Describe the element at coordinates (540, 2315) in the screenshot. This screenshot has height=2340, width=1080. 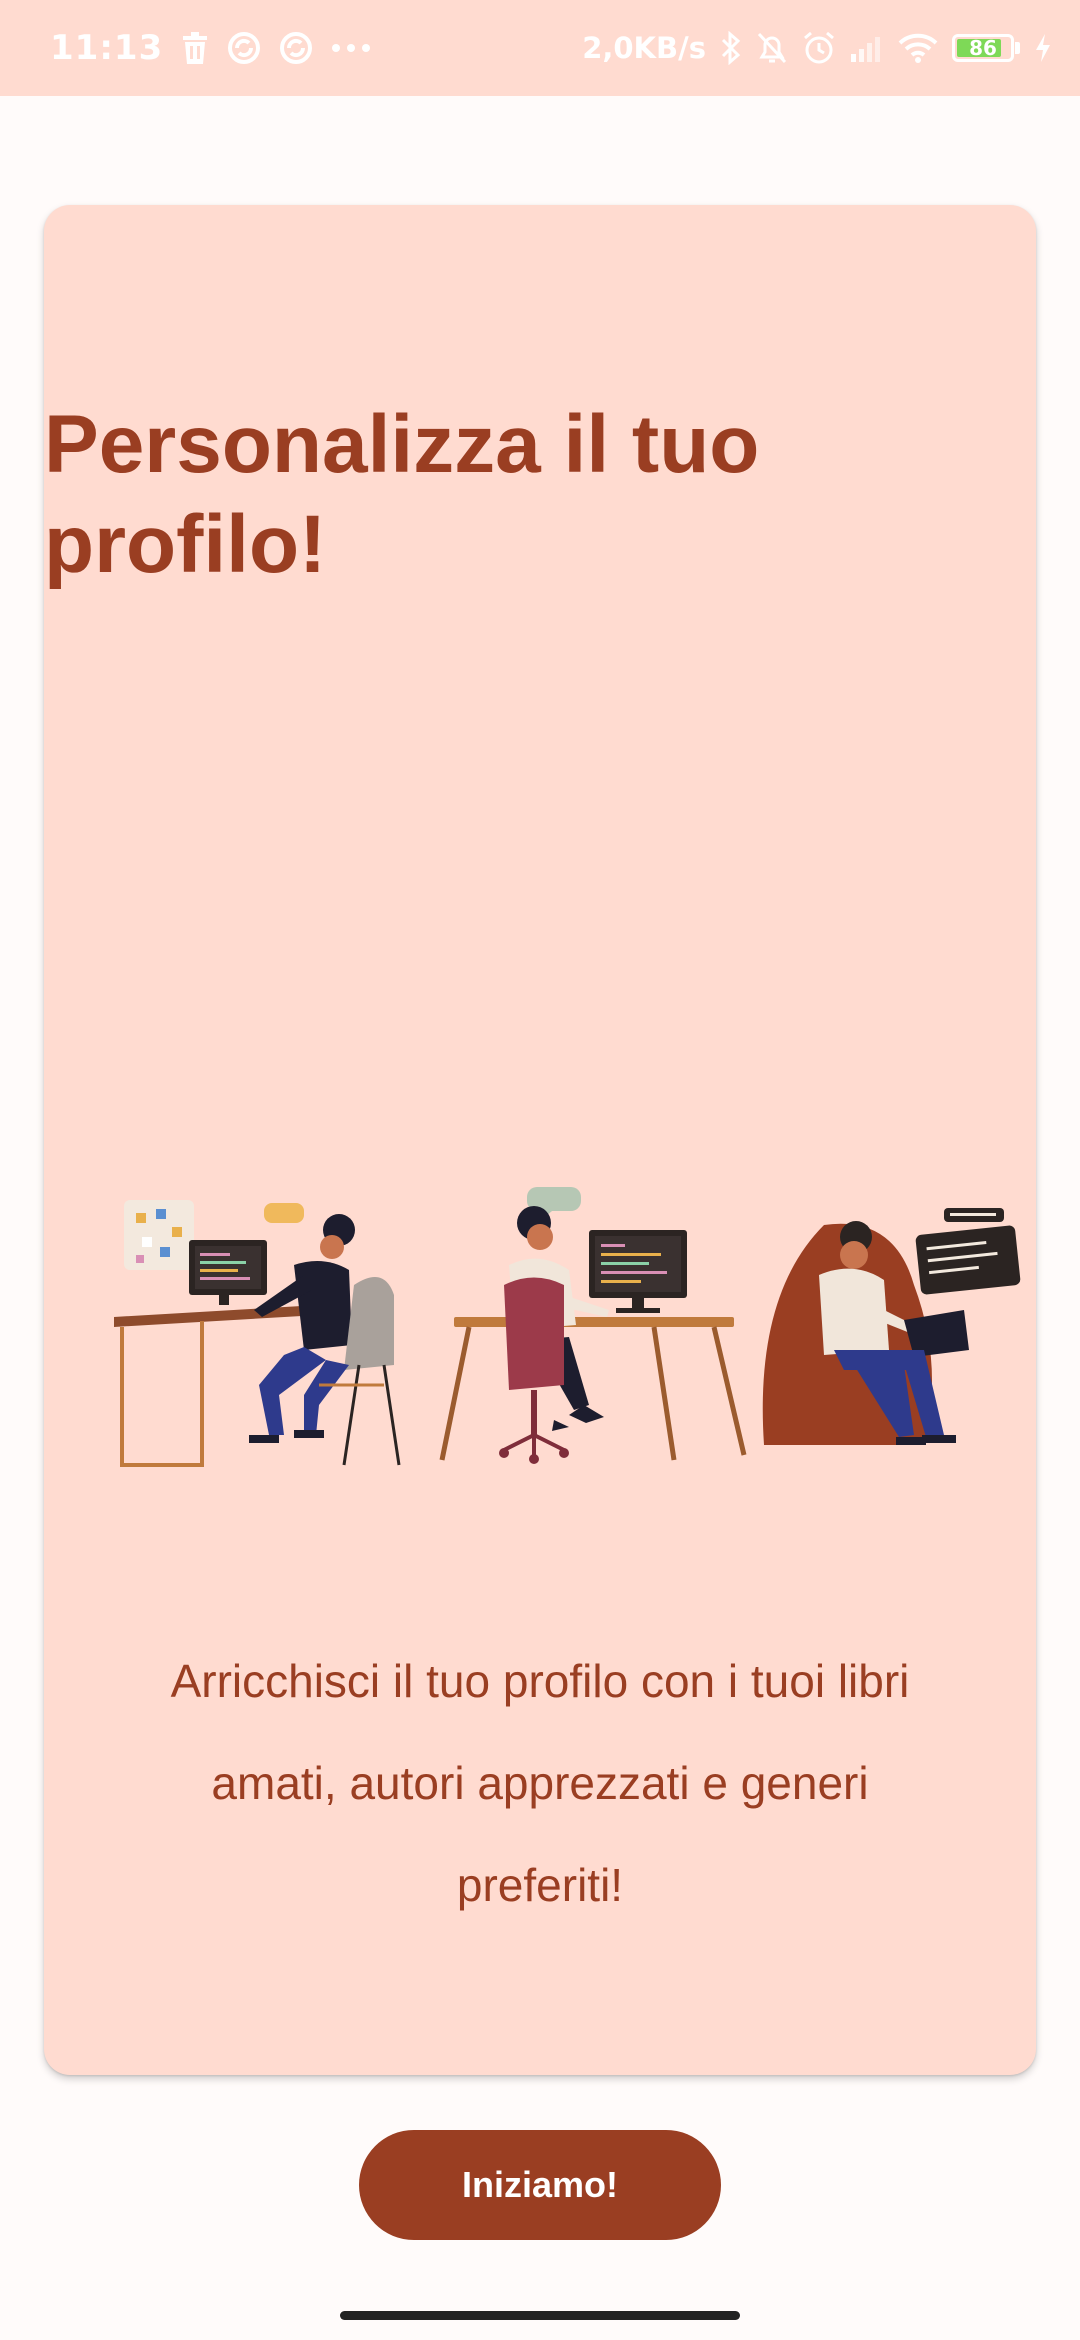
I see `home-indicator` at that location.